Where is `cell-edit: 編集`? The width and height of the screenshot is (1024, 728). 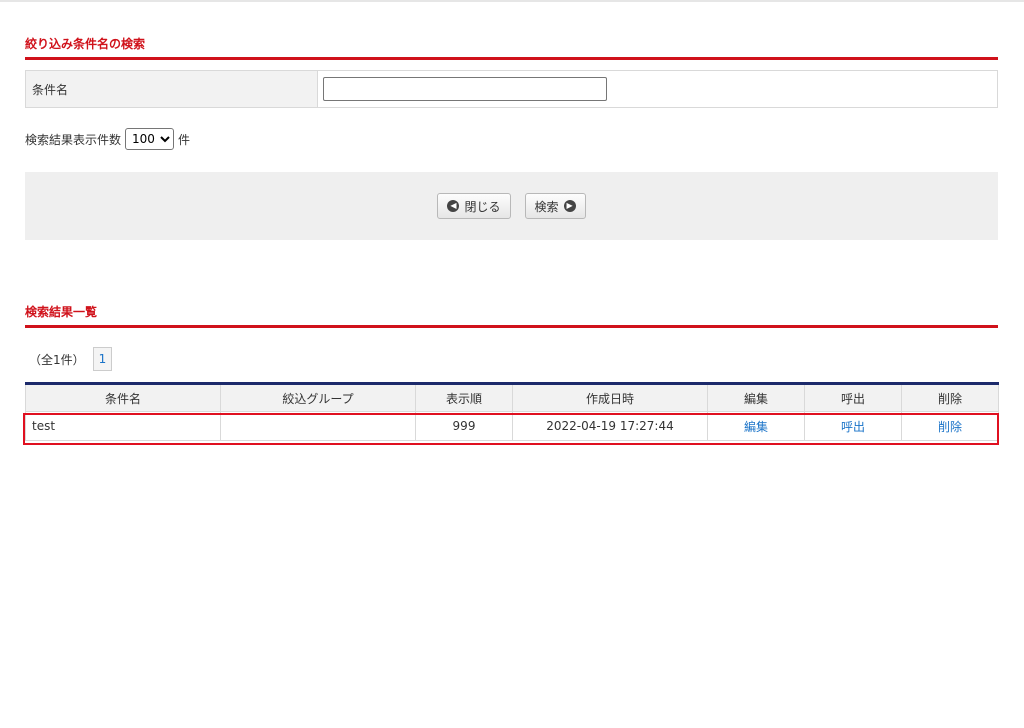 cell-edit: 編集 is located at coordinates (756, 426).